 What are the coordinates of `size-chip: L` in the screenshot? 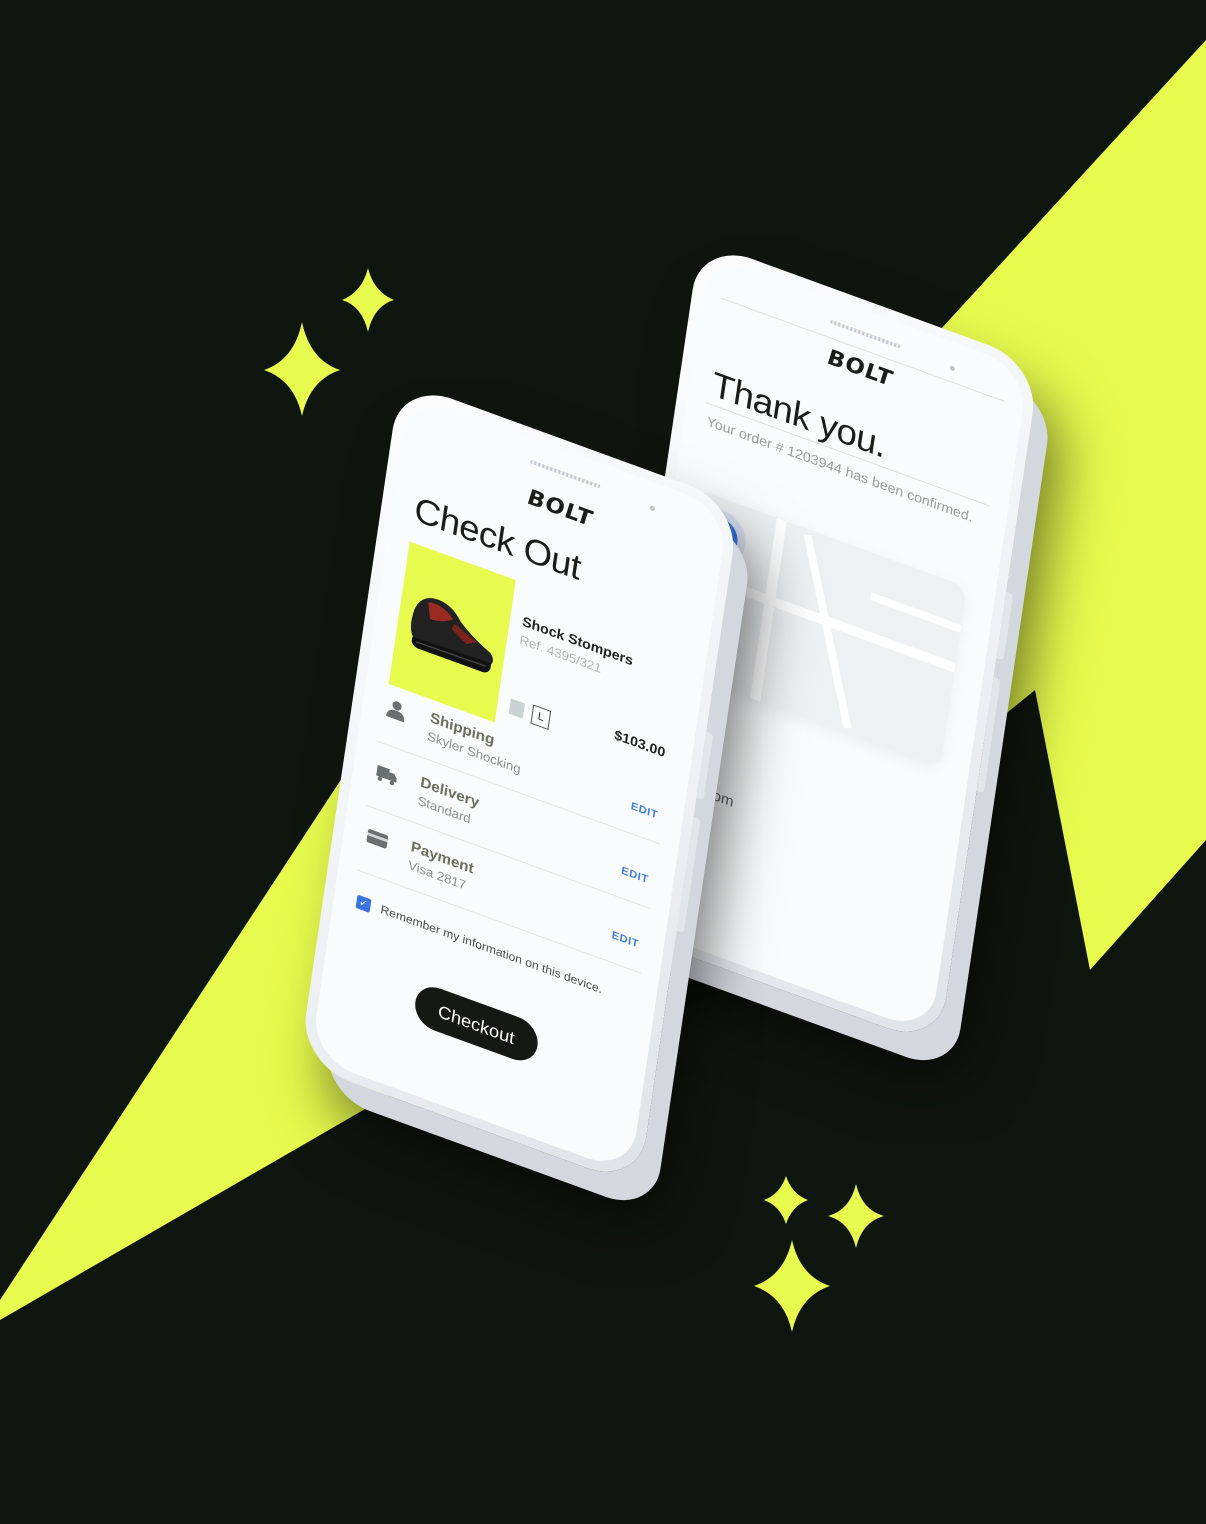 It's located at (541, 717).